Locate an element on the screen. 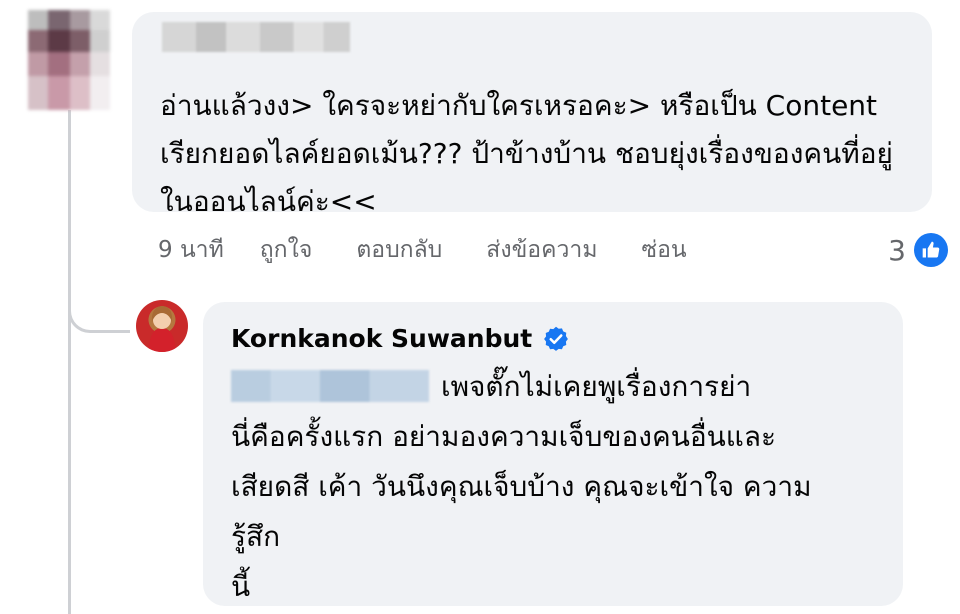  like-icon is located at coordinates (931, 250).